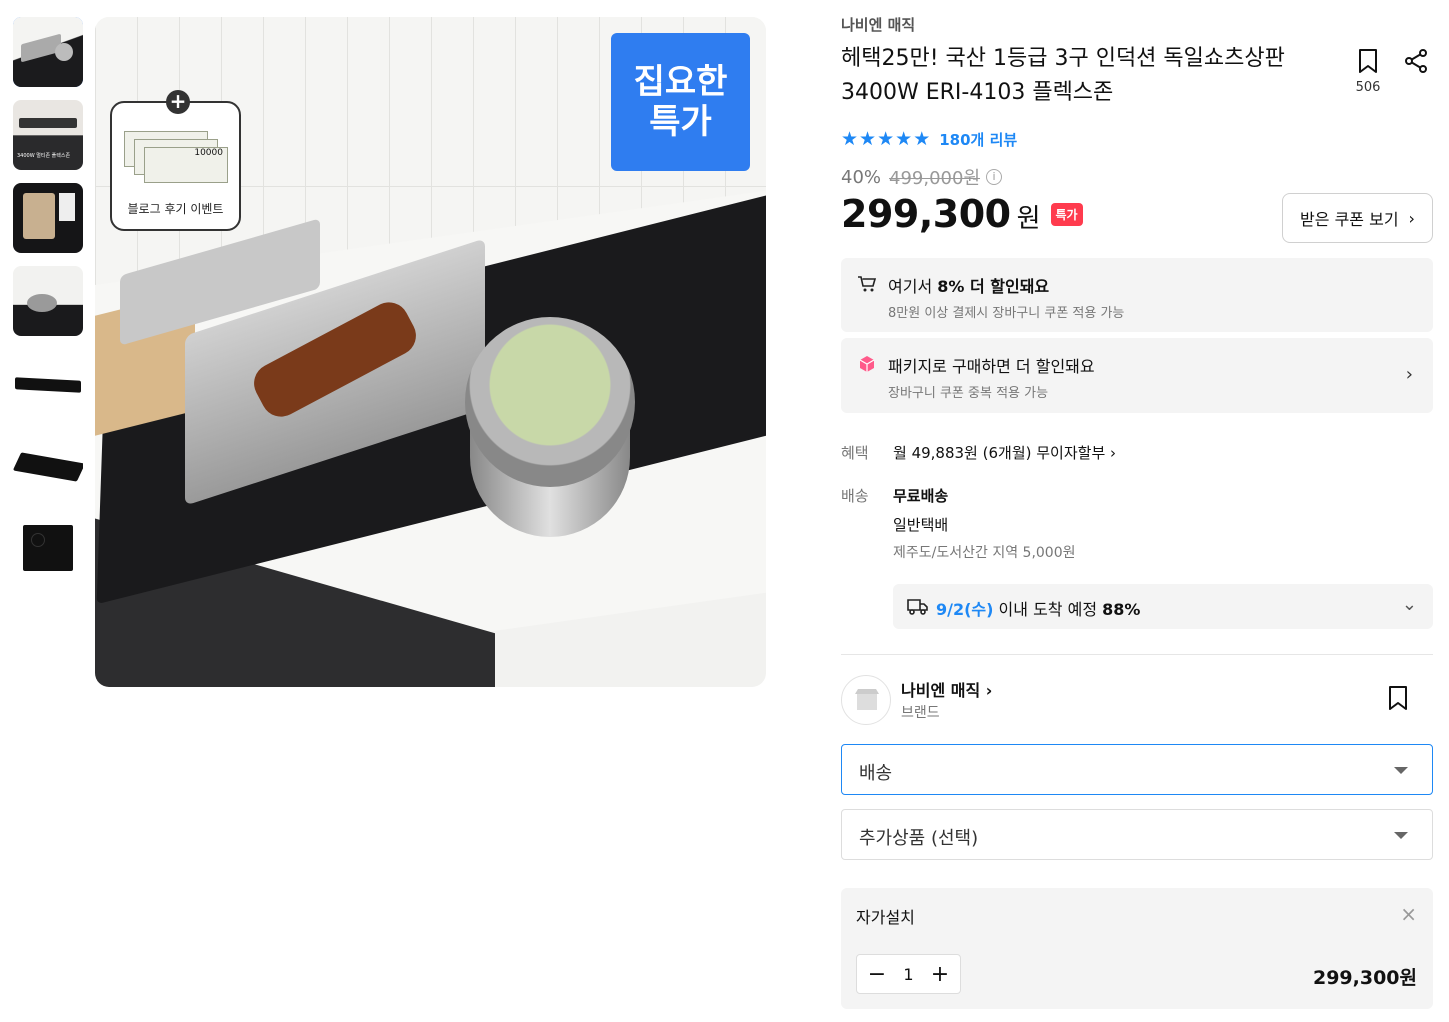 This screenshot has height=1022, width=1449. Describe the element at coordinates (1137, 948) in the screenshot. I see `selected-option-box: 자가설치 × − 1 + 299,300원` at that location.